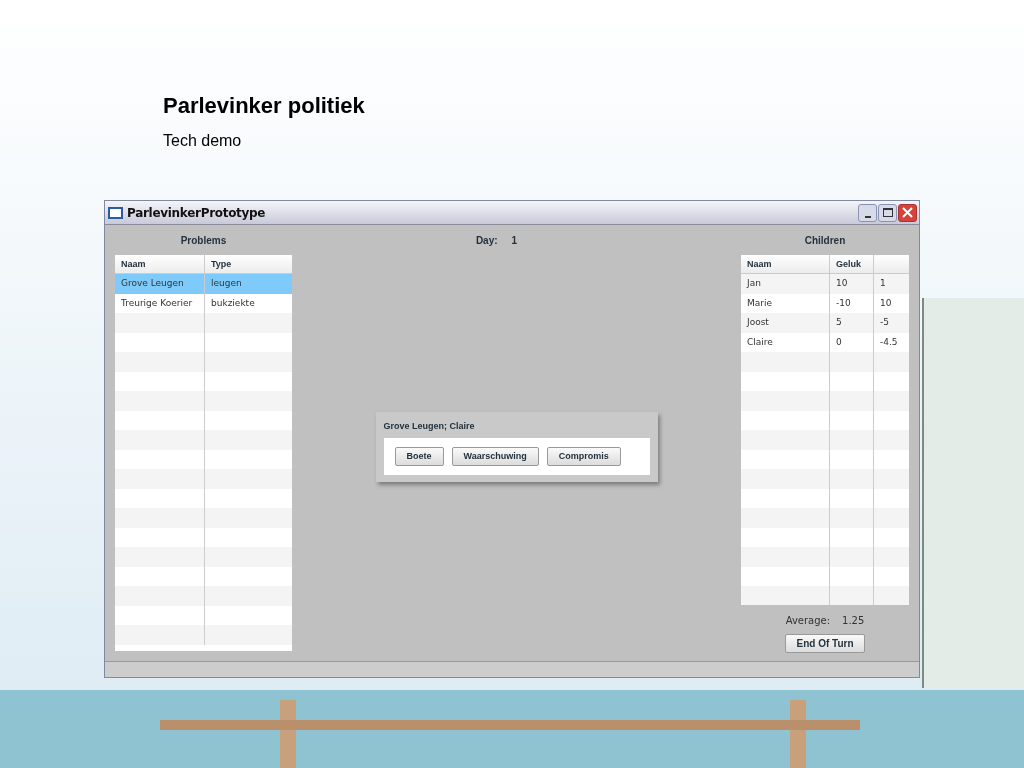  What do you see at coordinates (115, 212) in the screenshot?
I see `window-icon` at bounding box center [115, 212].